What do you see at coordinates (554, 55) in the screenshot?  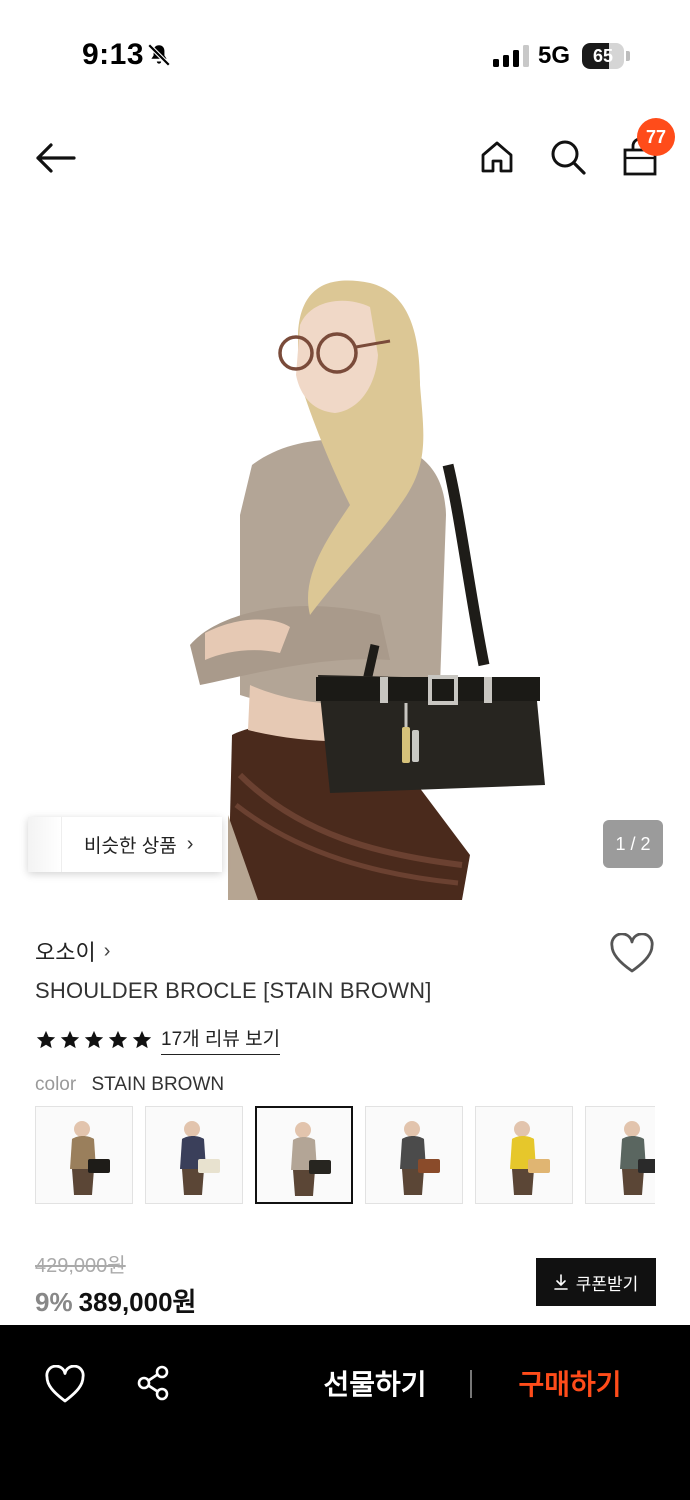 I see `network-label: 5G` at bounding box center [554, 55].